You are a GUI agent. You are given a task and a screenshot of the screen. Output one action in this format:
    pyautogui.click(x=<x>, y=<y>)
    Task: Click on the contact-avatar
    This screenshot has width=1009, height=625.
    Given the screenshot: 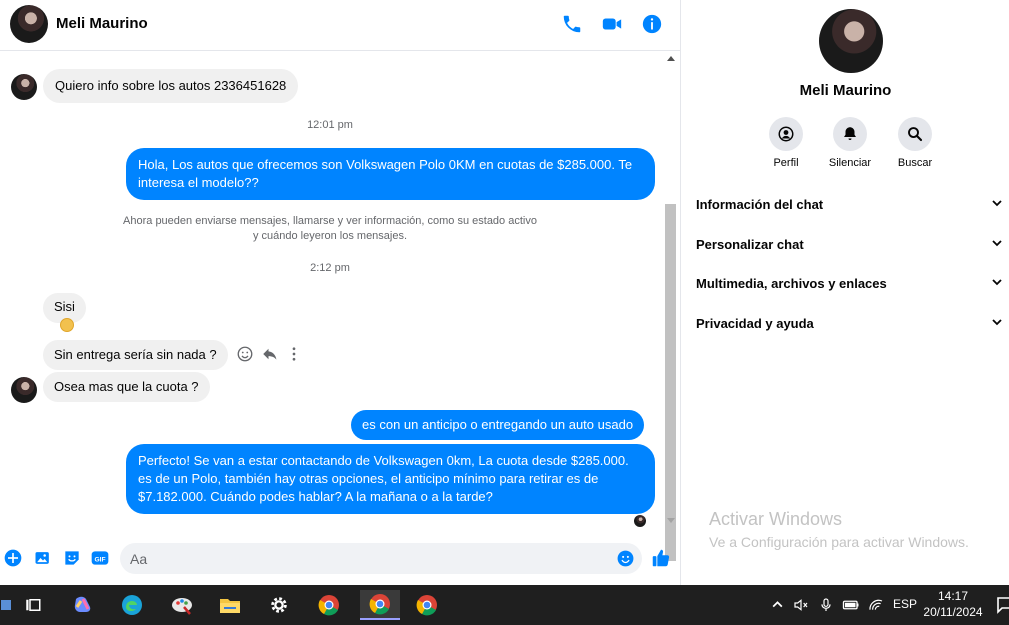 What is the action you would take?
    pyautogui.click(x=29, y=24)
    